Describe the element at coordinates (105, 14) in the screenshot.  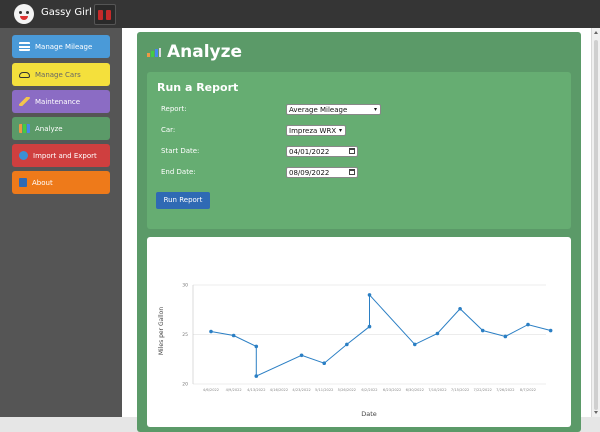
I see `gas-pump-icon` at that location.